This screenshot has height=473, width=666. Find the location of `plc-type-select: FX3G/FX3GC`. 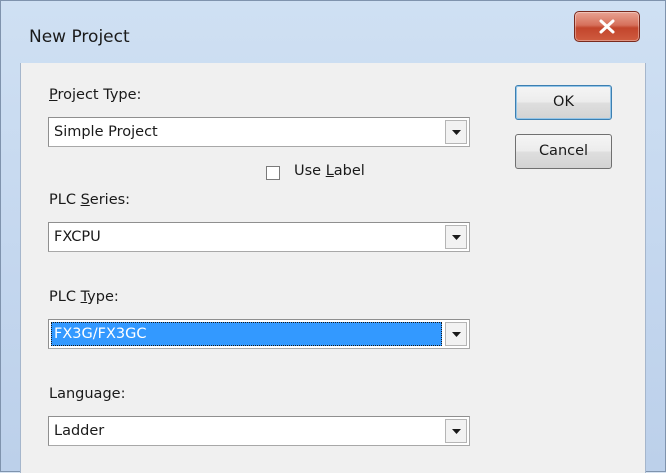

plc-type-select: FX3G/FX3GC is located at coordinates (259, 334).